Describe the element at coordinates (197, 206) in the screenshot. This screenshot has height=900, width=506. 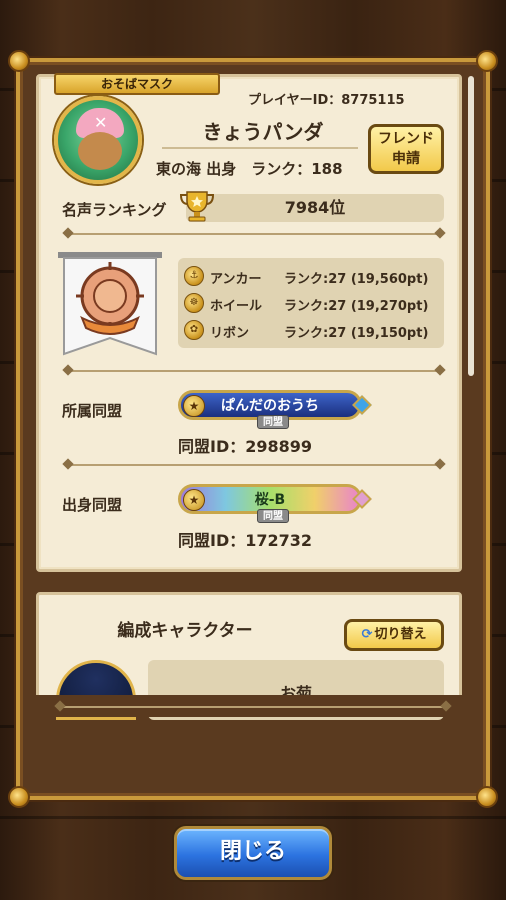
I see `trophy-icon` at that location.